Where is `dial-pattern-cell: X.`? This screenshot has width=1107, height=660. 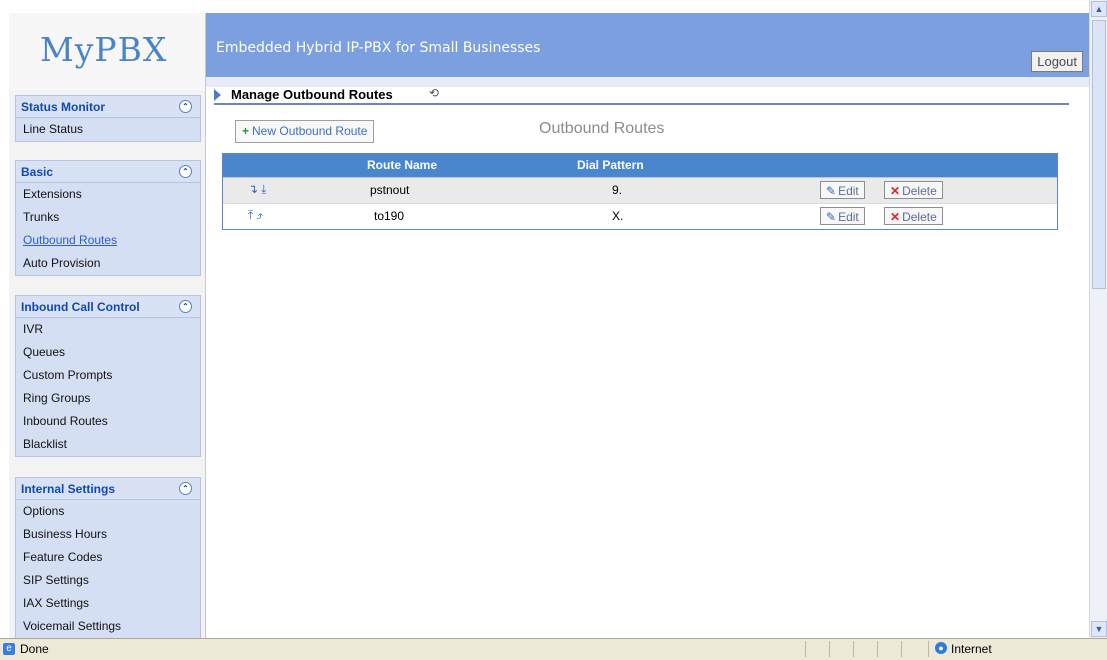 dial-pattern-cell: X. is located at coordinates (618, 216).